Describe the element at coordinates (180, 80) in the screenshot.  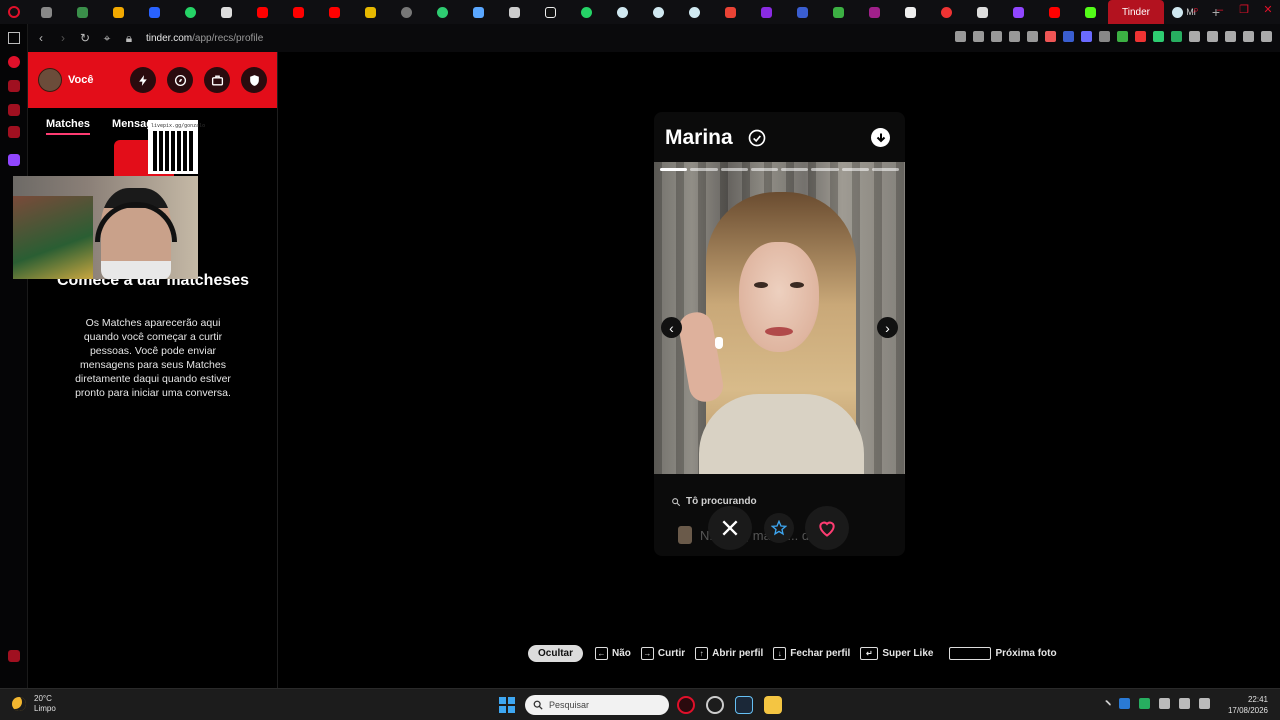
I see `explore-button` at that location.